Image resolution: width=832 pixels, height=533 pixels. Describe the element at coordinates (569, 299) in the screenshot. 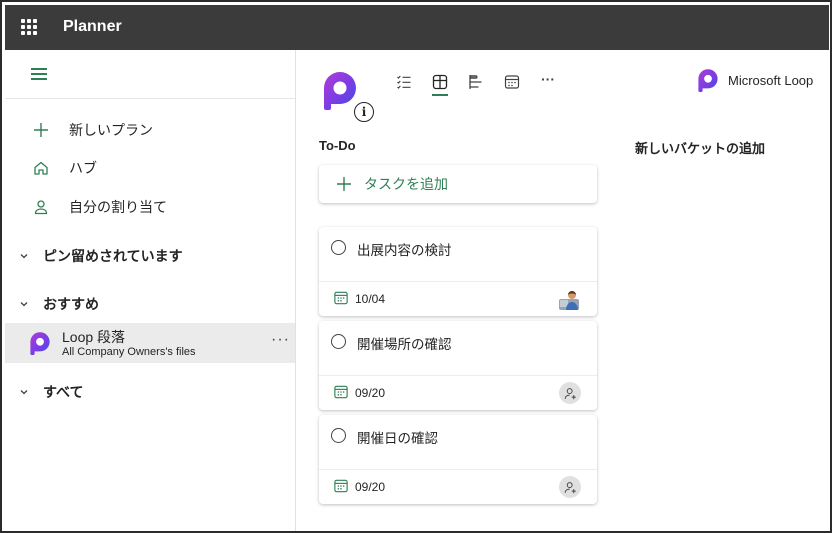

I see `assignee-avatar` at that location.